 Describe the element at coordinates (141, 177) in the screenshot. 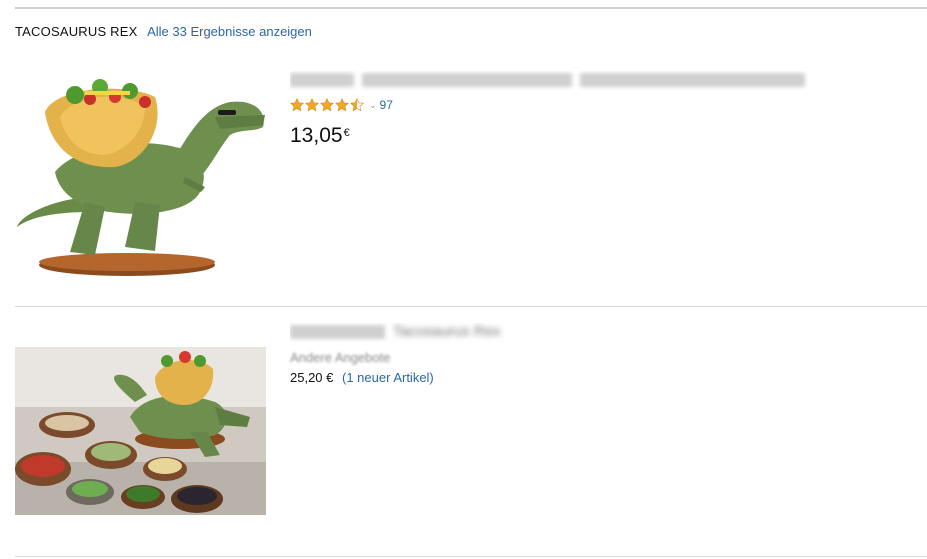

I see `dinosaur-taco-holder-image` at that location.